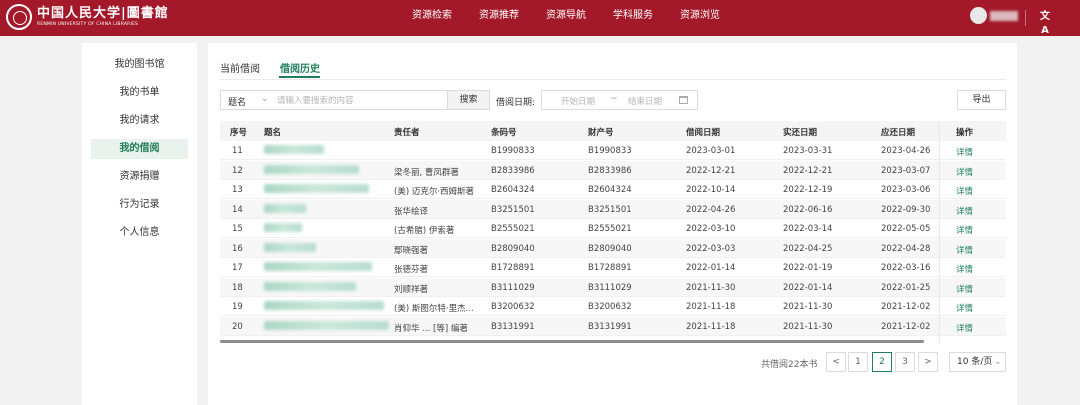 This screenshot has width=1080, height=405. I want to click on cell-property: B1990833, so click(610, 151).